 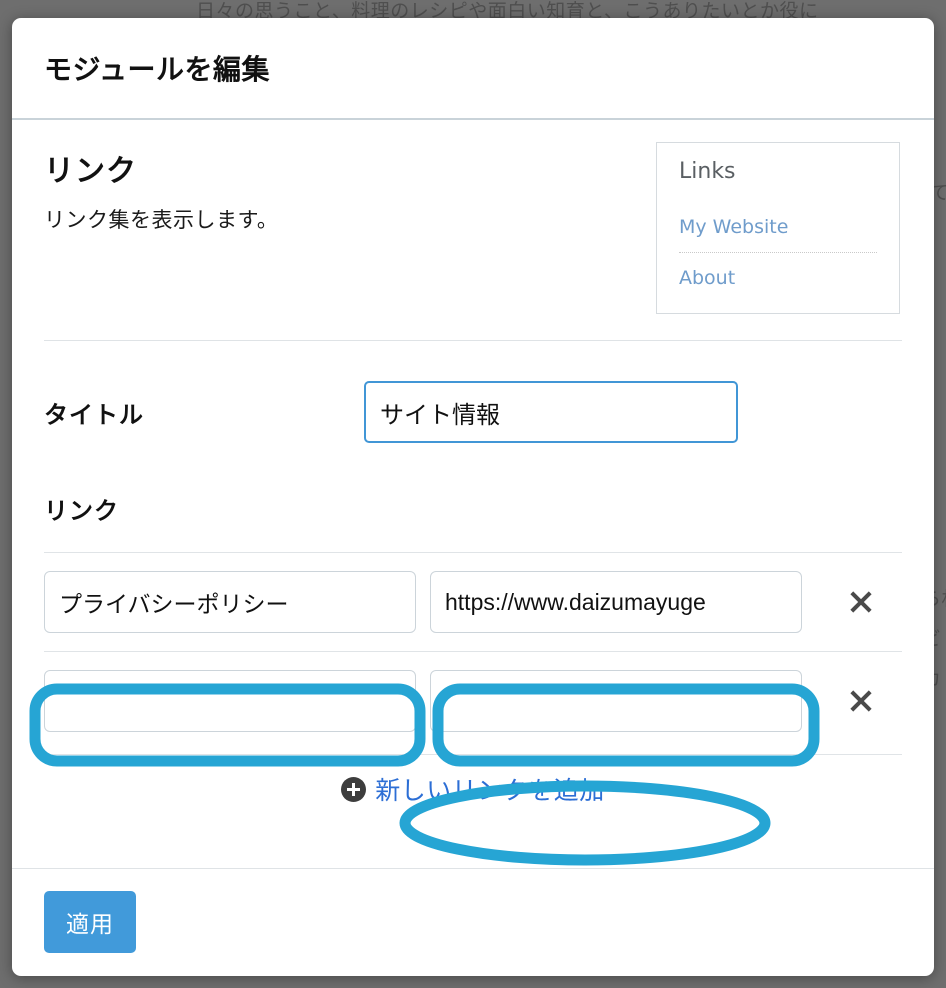 What do you see at coordinates (354, 789) in the screenshot?
I see `plus-circle-icon` at bounding box center [354, 789].